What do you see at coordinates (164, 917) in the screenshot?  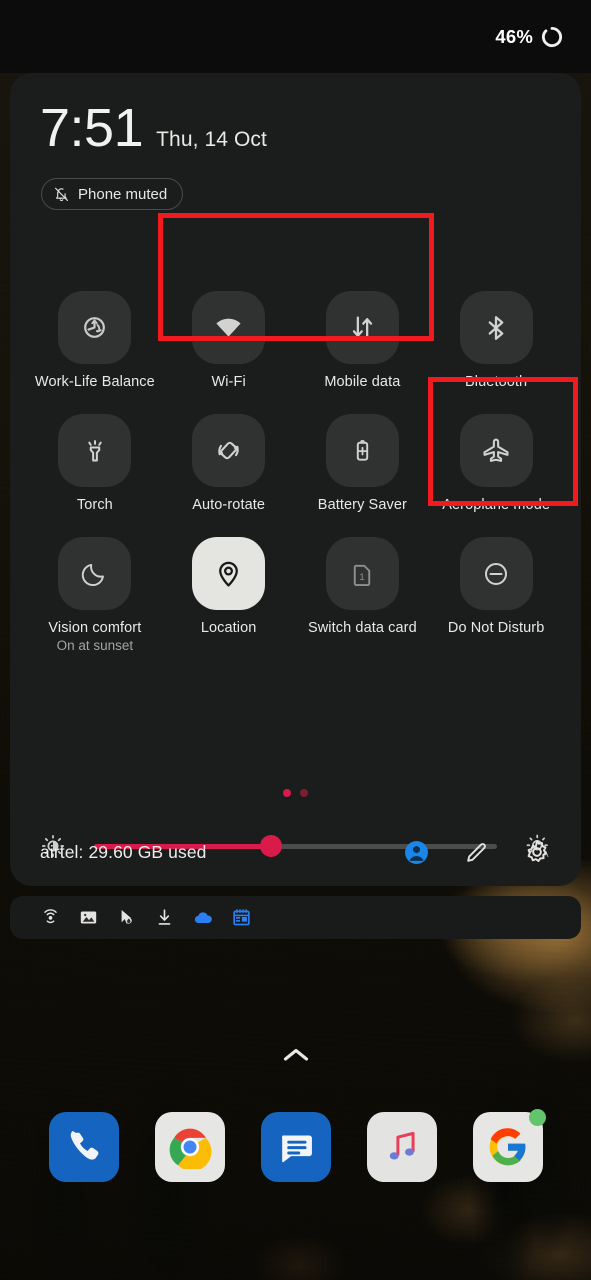 I see `download-icon` at bounding box center [164, 917].